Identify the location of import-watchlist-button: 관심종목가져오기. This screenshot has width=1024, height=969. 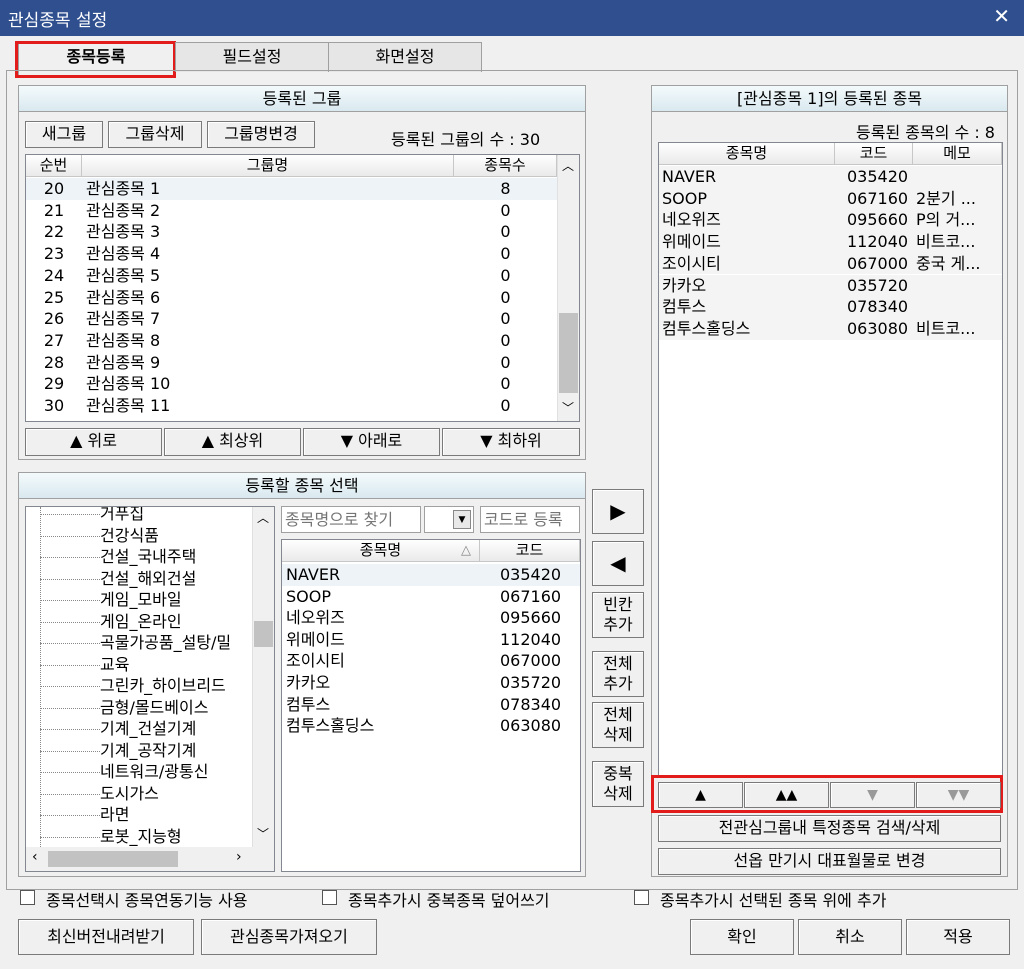
(289, 937).